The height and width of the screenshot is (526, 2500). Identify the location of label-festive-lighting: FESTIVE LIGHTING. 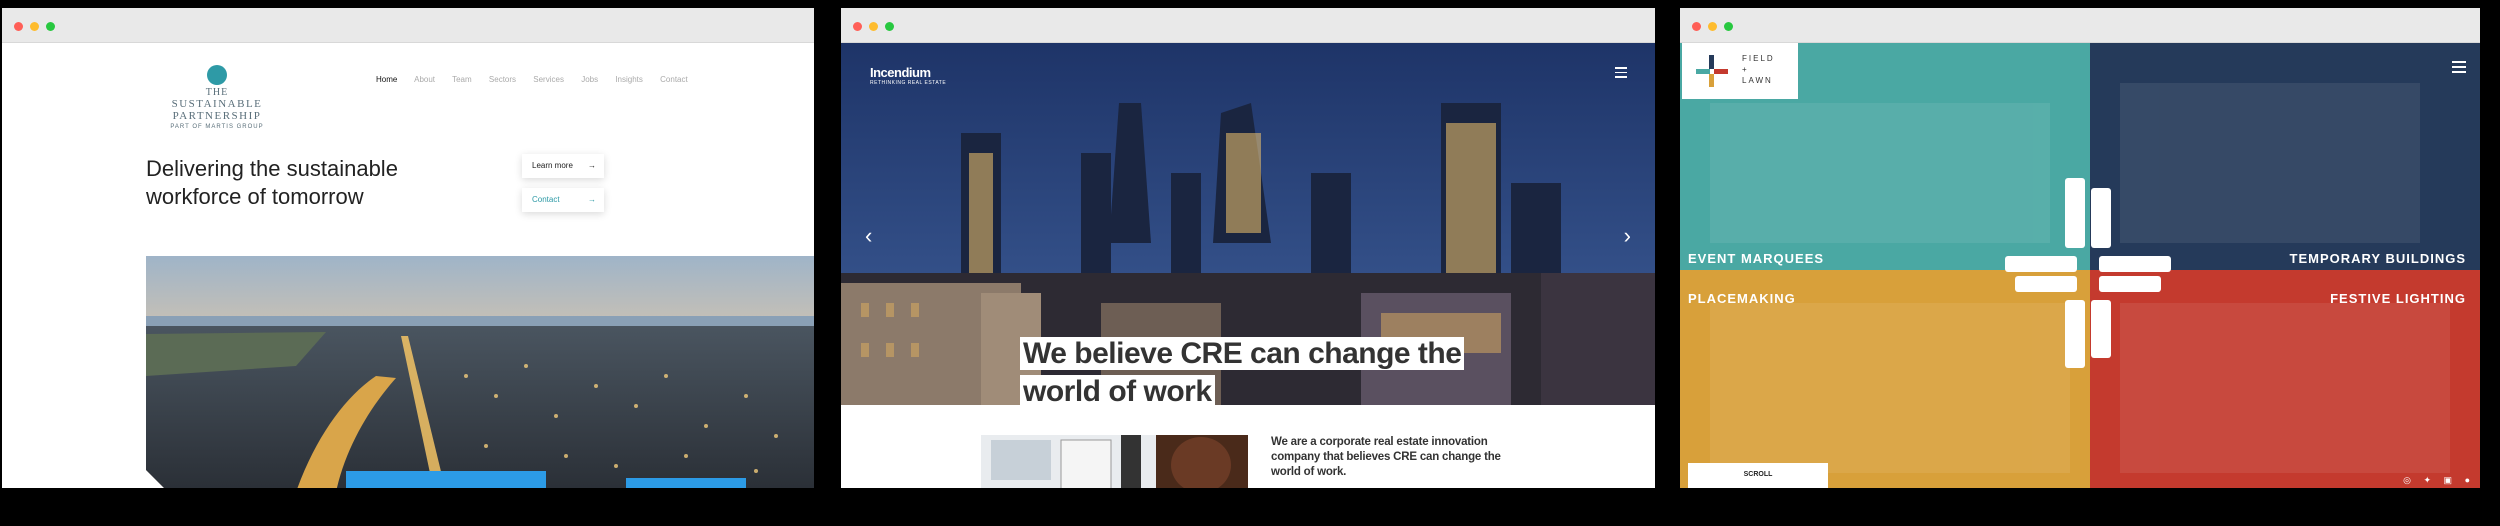
(2398, 298).